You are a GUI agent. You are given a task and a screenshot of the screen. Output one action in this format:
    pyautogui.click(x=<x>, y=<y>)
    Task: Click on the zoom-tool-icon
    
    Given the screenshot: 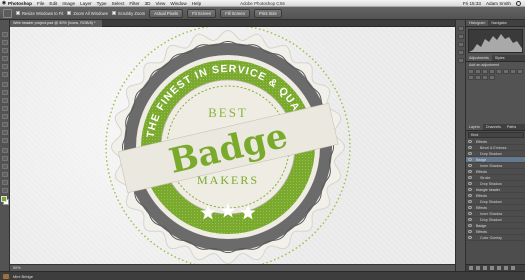 What is the action you would take?
    pyautogui.click(x=5, y=190)
    